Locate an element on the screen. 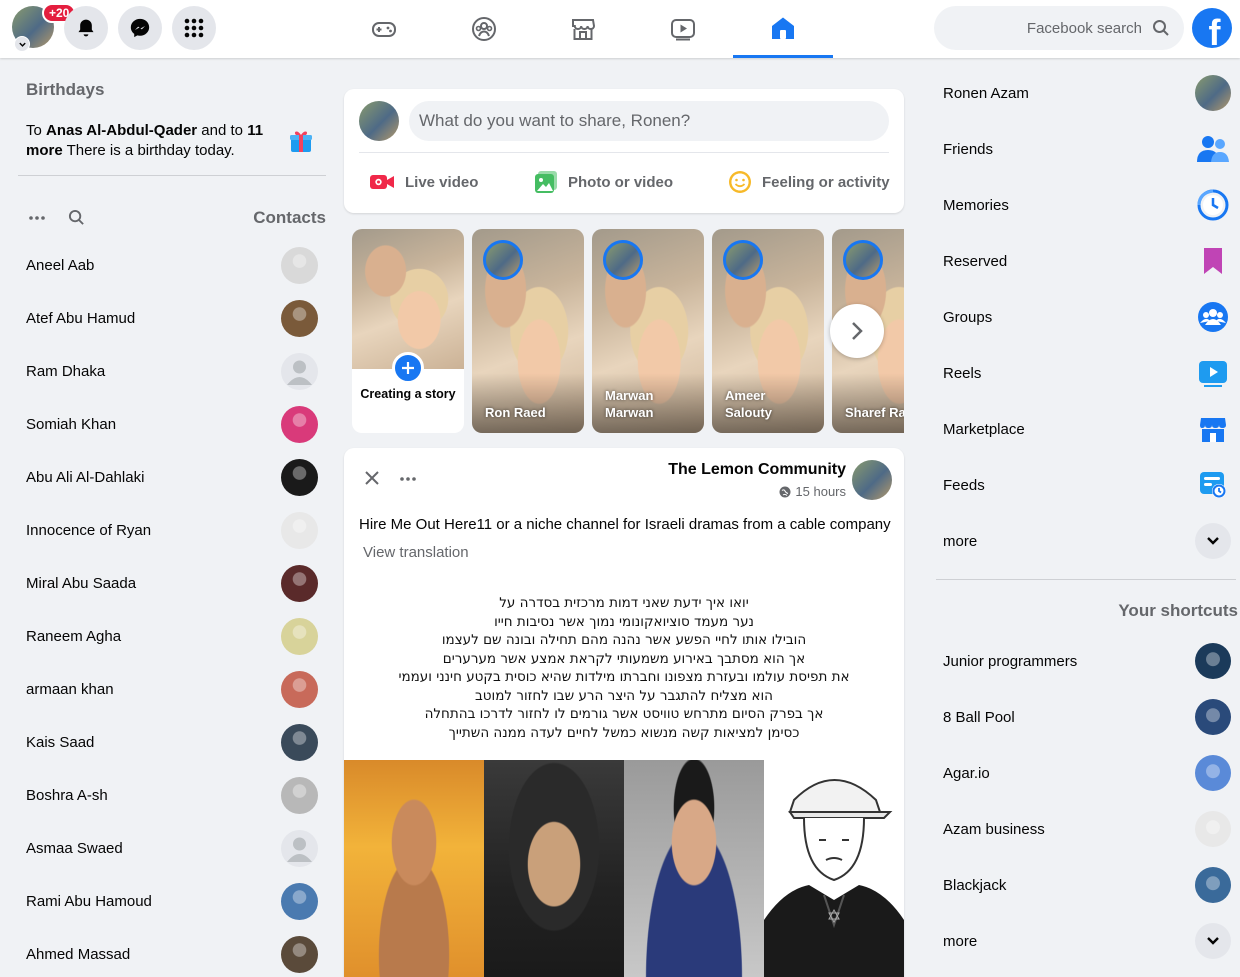 This screenshot has height=977, width=1240. sidebar-item-ronen-azam: Ronen Azam is located at coordinates (1086, 93).